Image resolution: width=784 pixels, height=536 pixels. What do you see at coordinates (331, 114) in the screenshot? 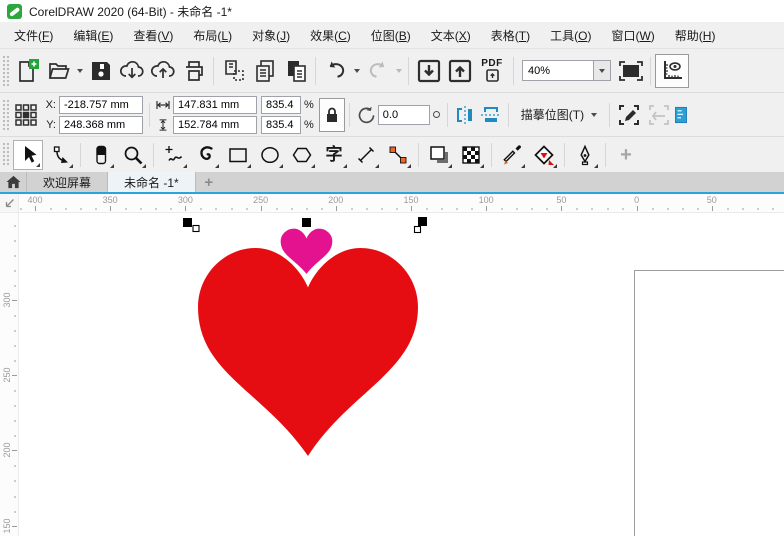
I see `lock-ratio-button` at bounding box center [331, 114].